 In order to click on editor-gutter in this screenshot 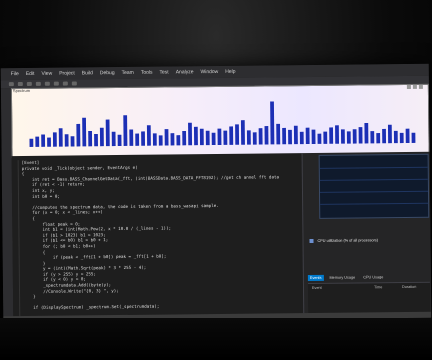, I will do `click(16, 240)`.